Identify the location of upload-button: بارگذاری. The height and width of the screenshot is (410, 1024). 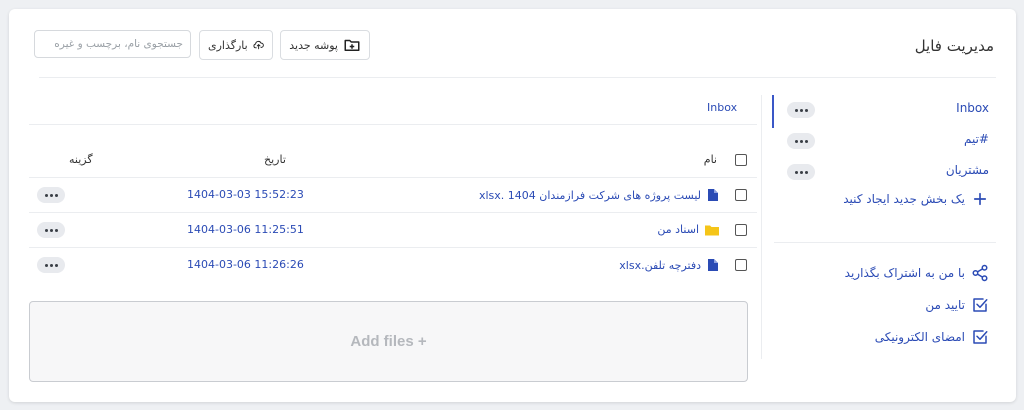
(236, 45).